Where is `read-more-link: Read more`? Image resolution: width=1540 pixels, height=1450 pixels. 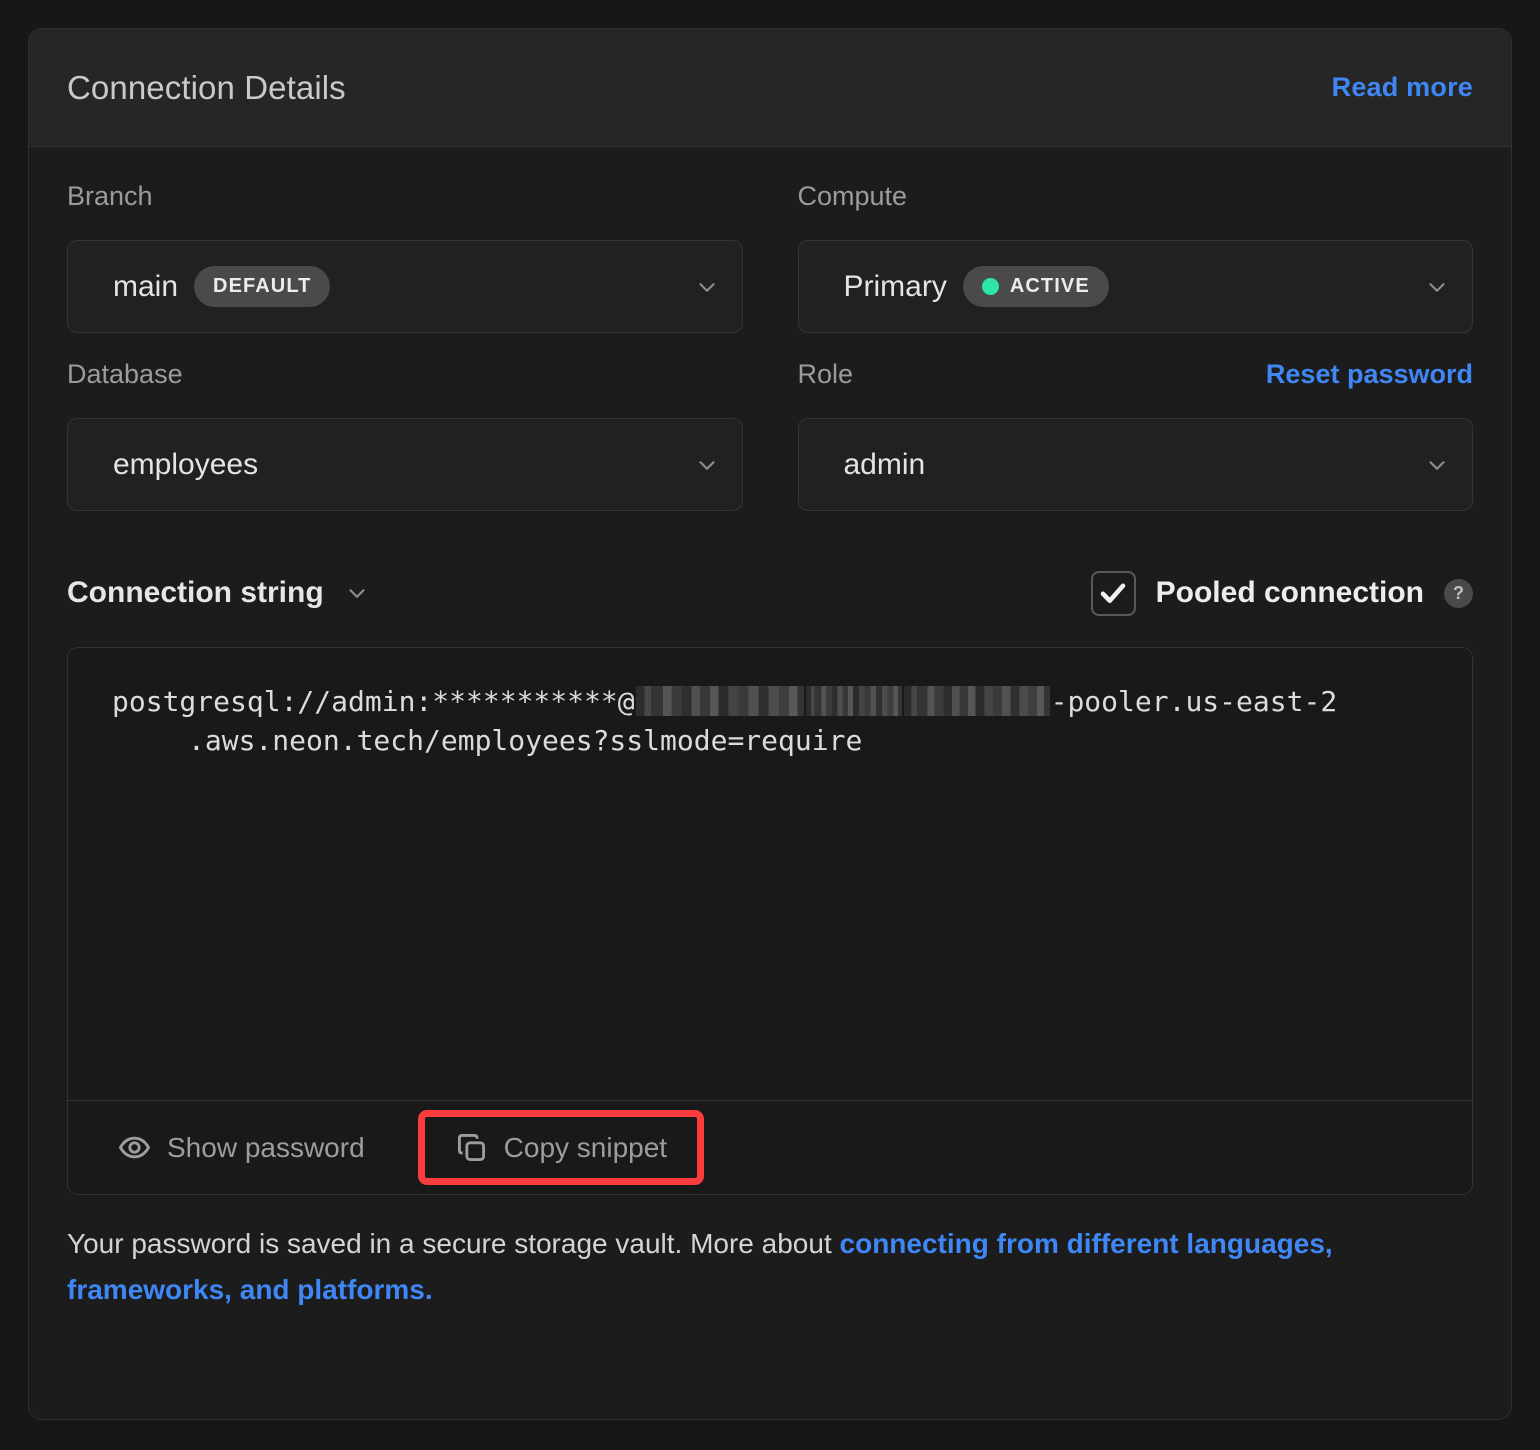
read-more-link: Read more is located at coordinates (1402, 87).